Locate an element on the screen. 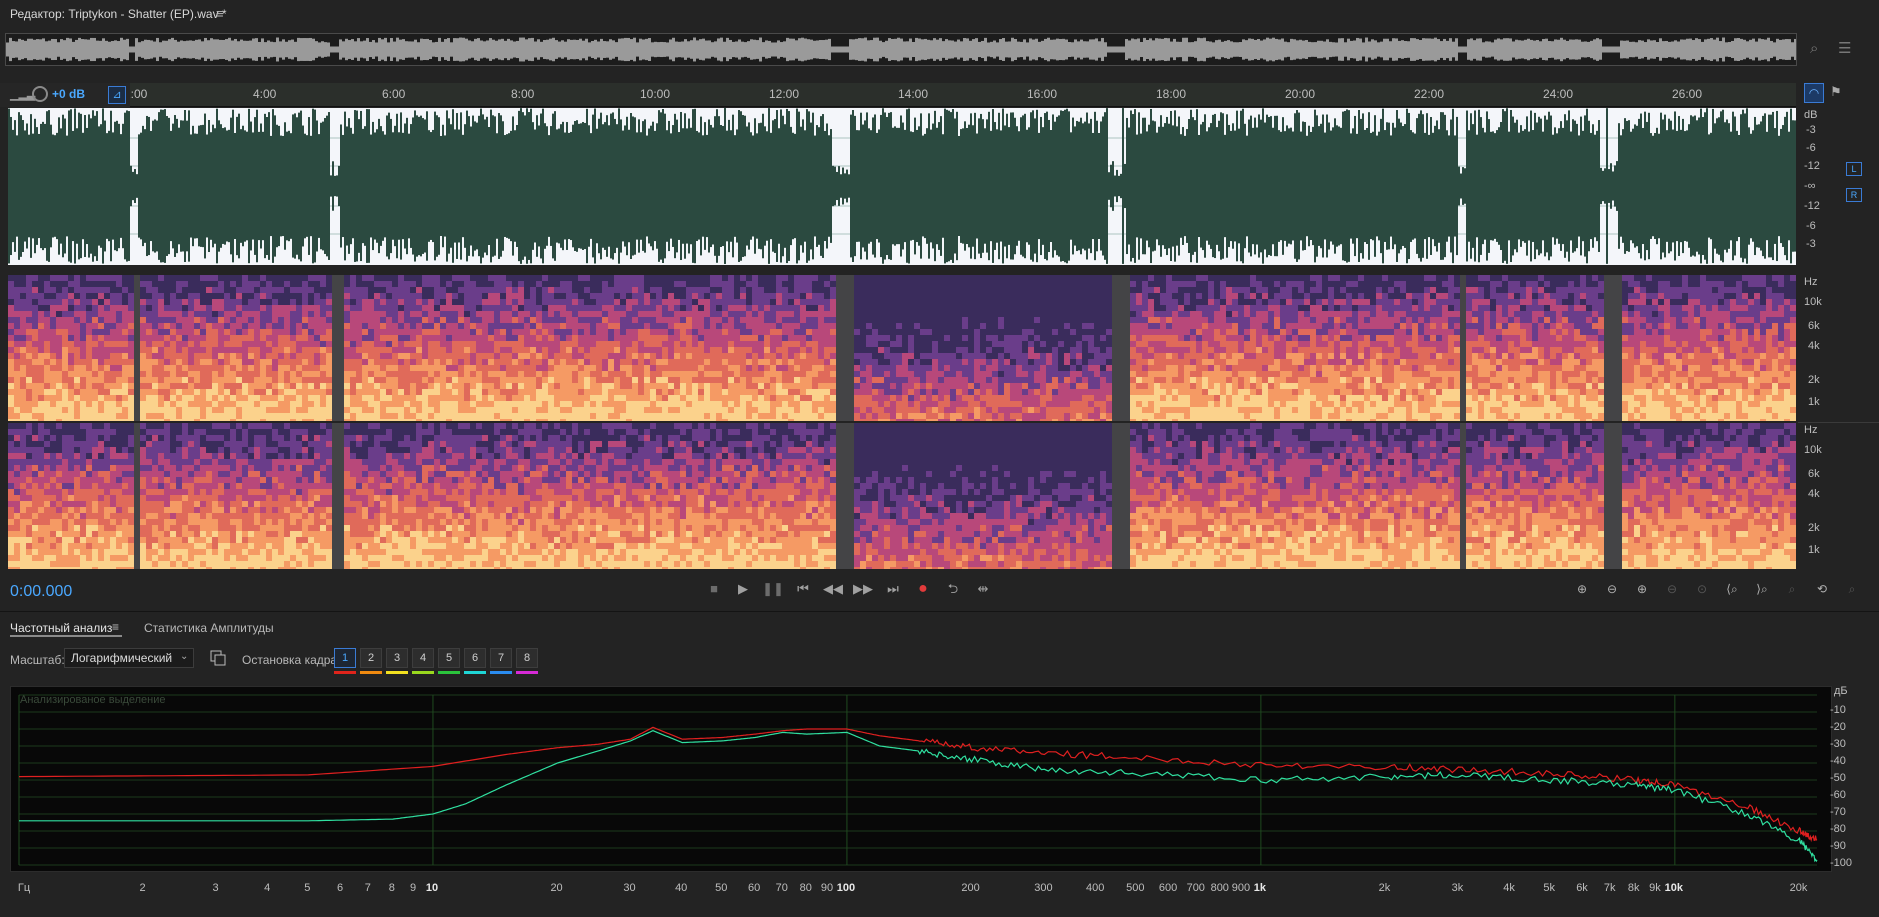  headphones-icon: ◠ is located at coordinates (1814, 93).